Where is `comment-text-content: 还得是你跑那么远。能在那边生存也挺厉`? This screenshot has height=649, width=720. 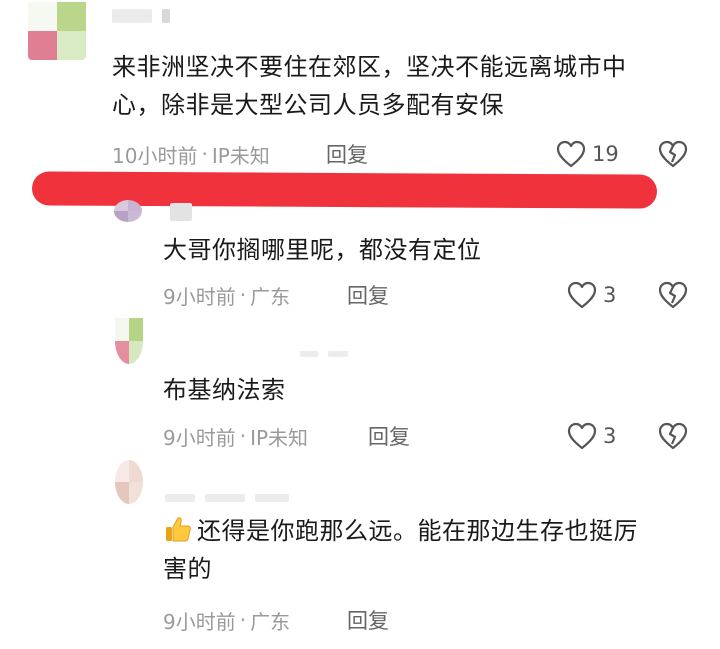
comment-text-content: 还得是你跑那么远。能在那边生存也挺厉 is located at coordinates (417, 531).